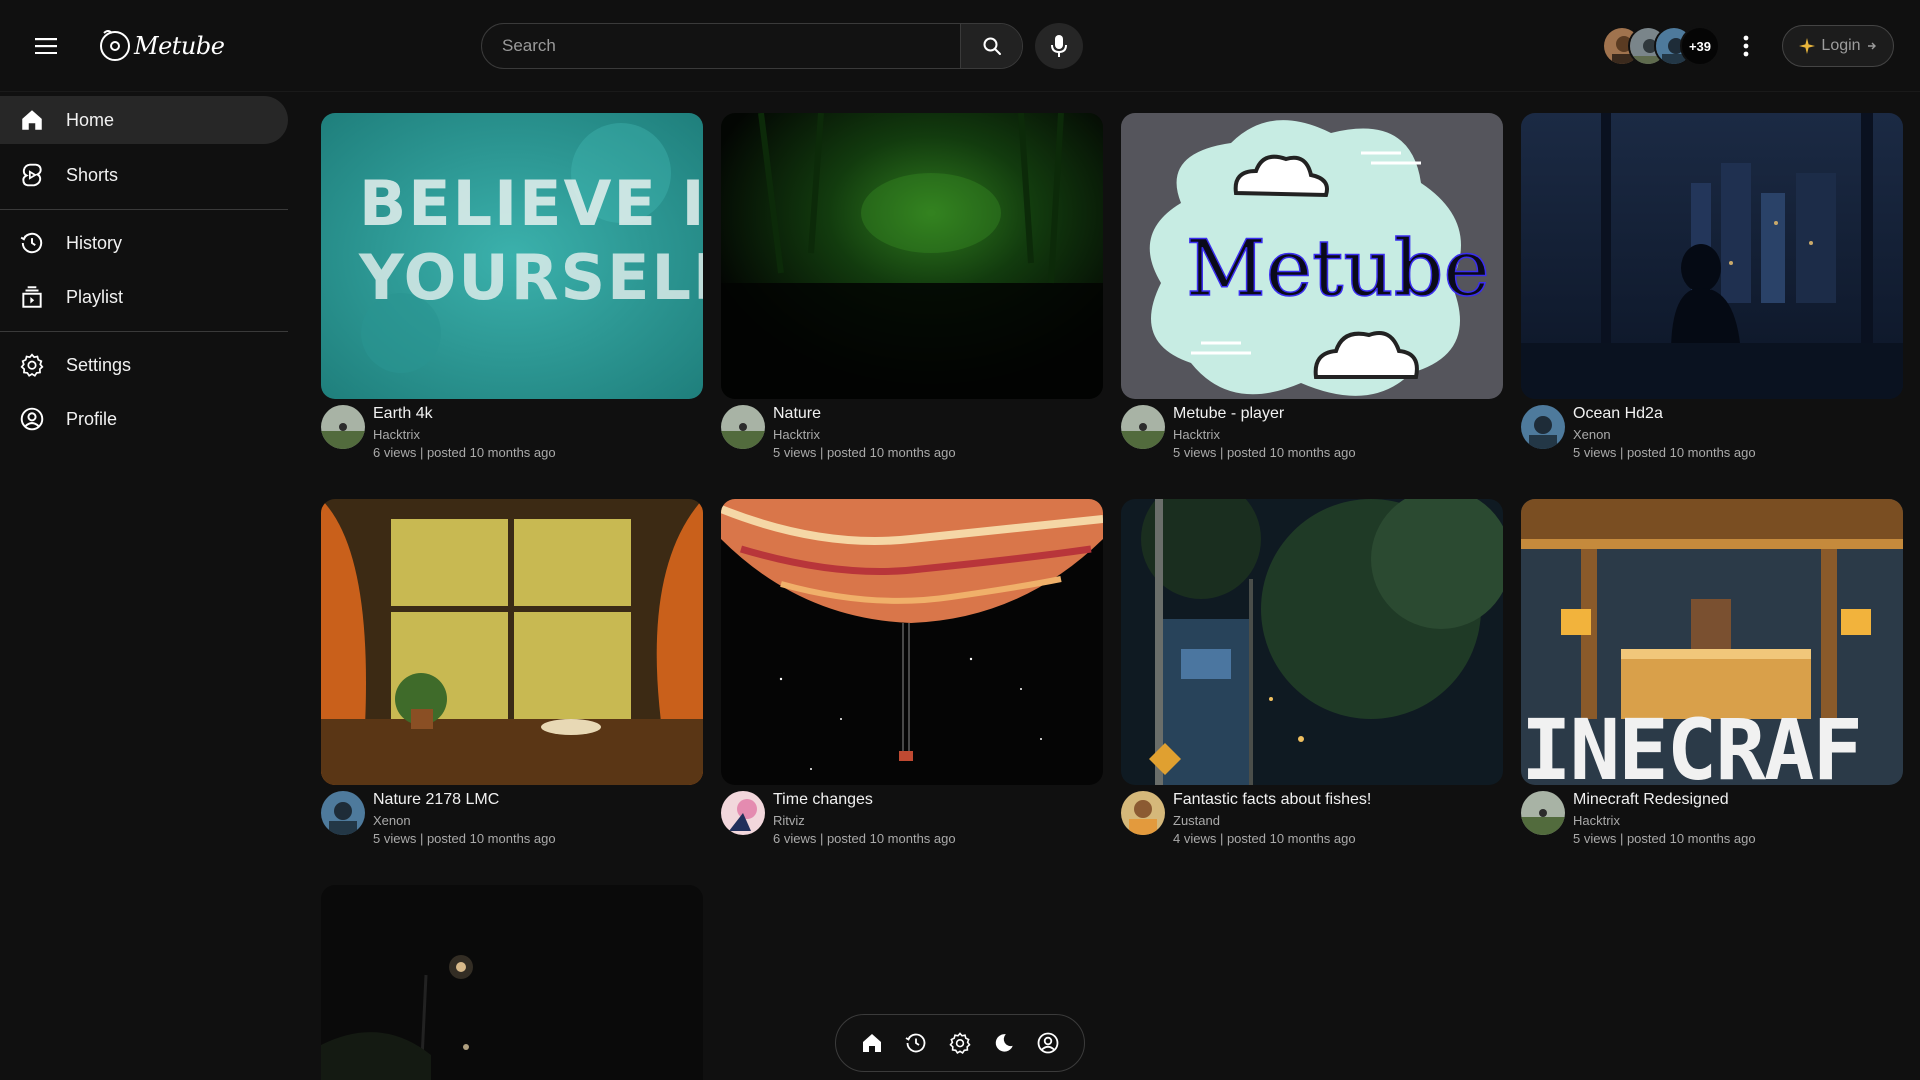  What do you see at coordinates (789, 820) in the screenshot?
I see `channel-name: Ritviz` at bounding box center [789, 820].